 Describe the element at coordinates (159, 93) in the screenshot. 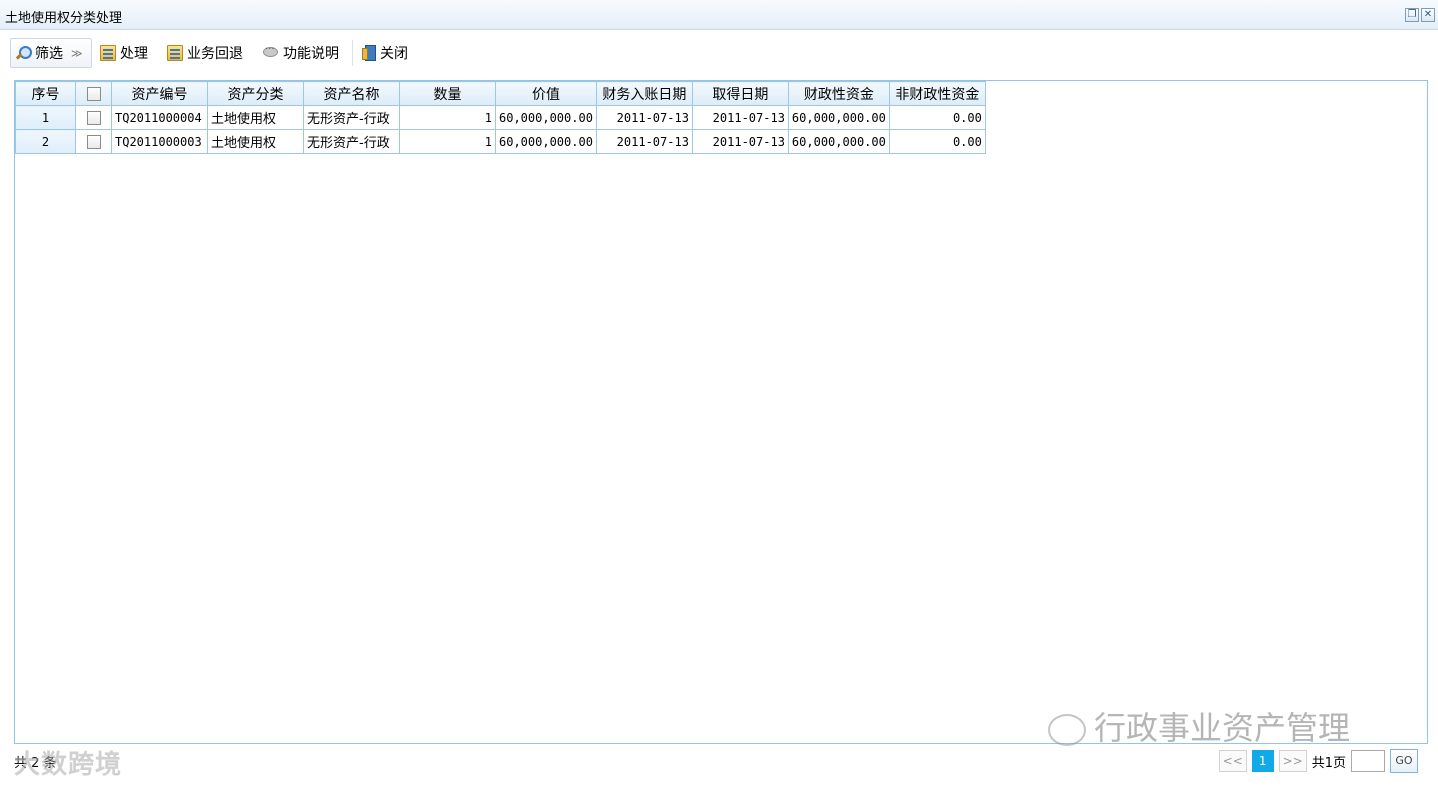

I see `header-asset-code: 资产编号` at that location.